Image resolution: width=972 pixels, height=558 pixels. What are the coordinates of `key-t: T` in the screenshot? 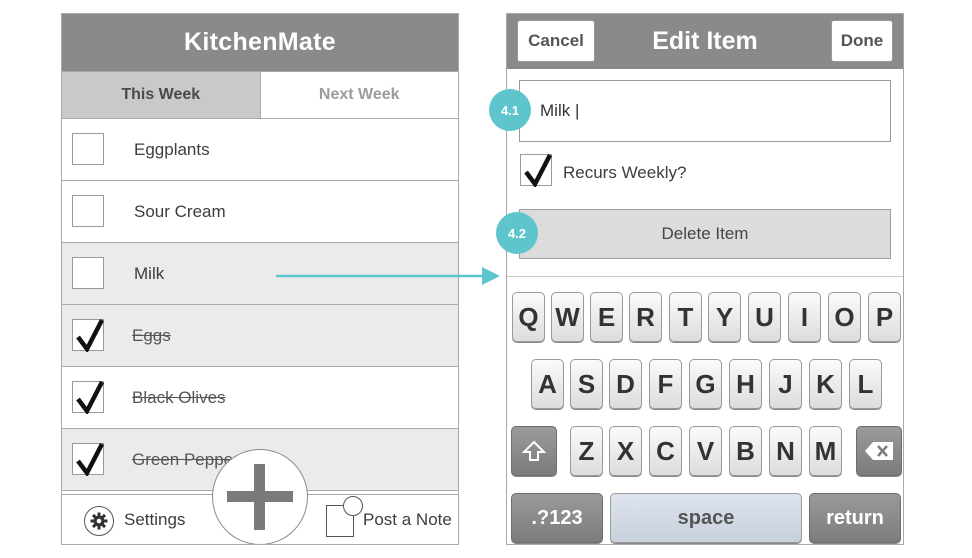 It's located at (685, 317).